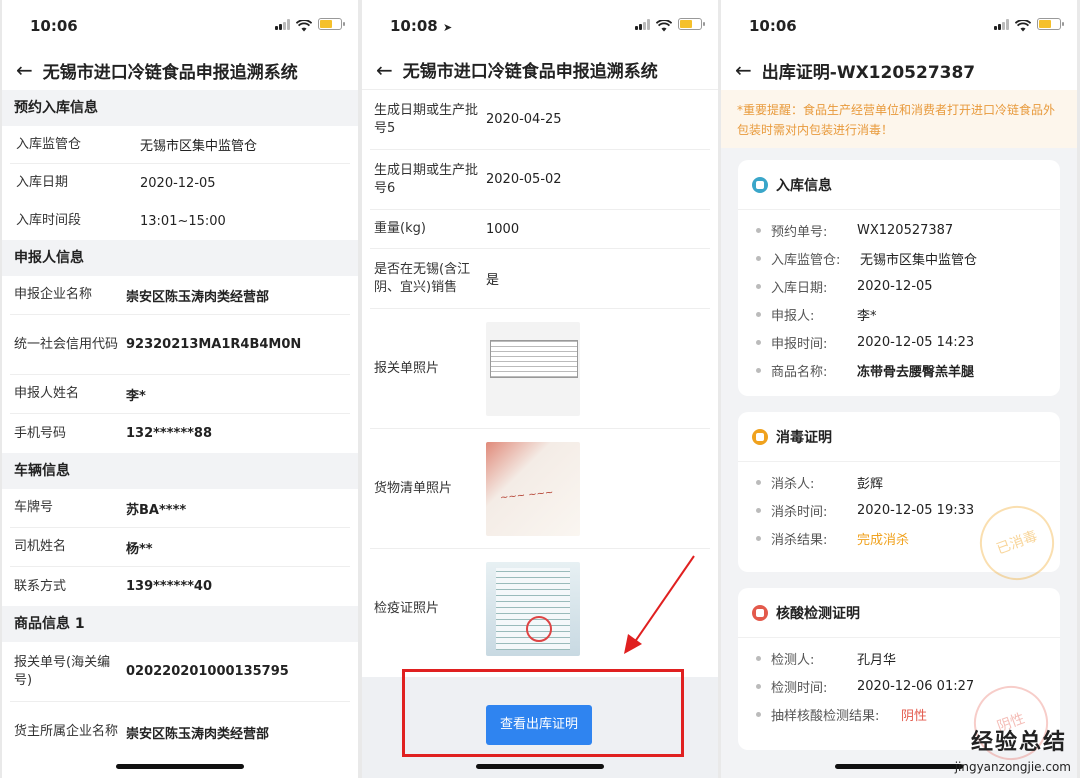  I want to click on row-label: 报关单照片, so click(407, 368).